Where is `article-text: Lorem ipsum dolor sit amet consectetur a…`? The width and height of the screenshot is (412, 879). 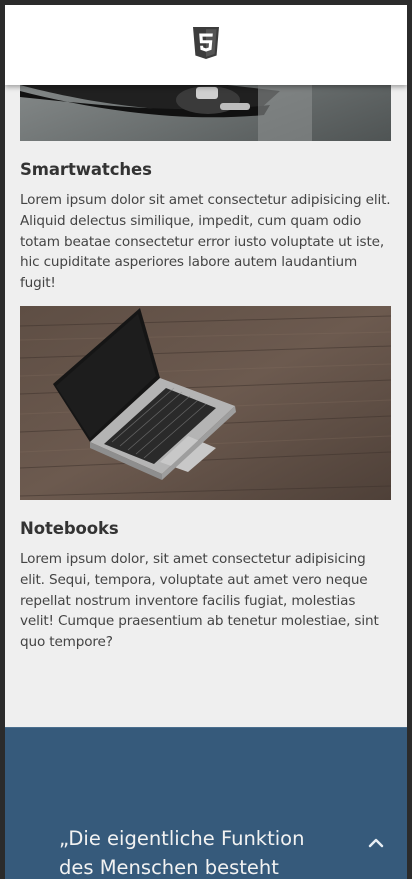 article-text: Lorem ipsum dolor sit amet consectetur a… is located at coordinates (205, 242).